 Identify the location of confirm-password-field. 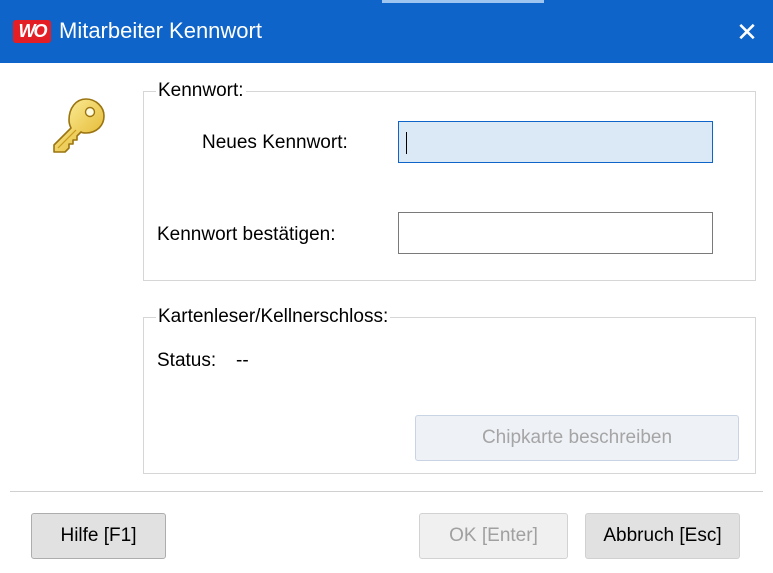
(555, 233).